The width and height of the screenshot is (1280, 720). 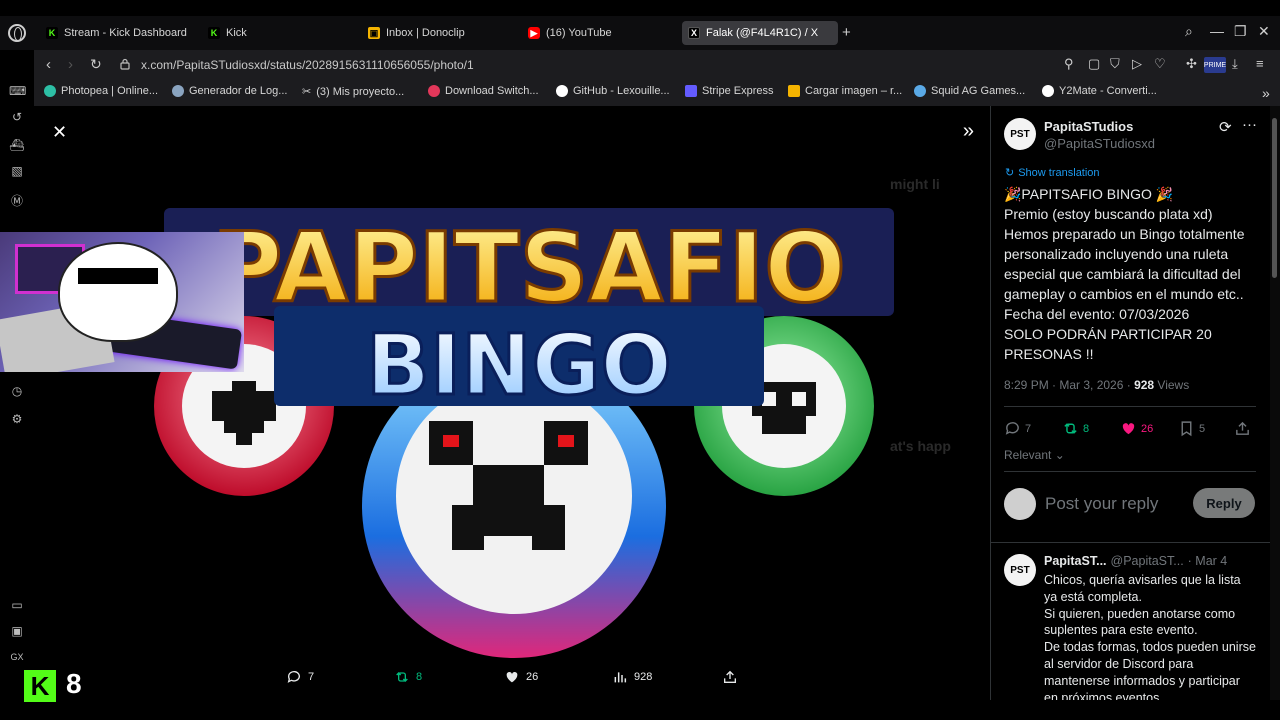 I want to click on reply-sort-dropdown: Relevant ⌄, so click(x=1034, y=455).